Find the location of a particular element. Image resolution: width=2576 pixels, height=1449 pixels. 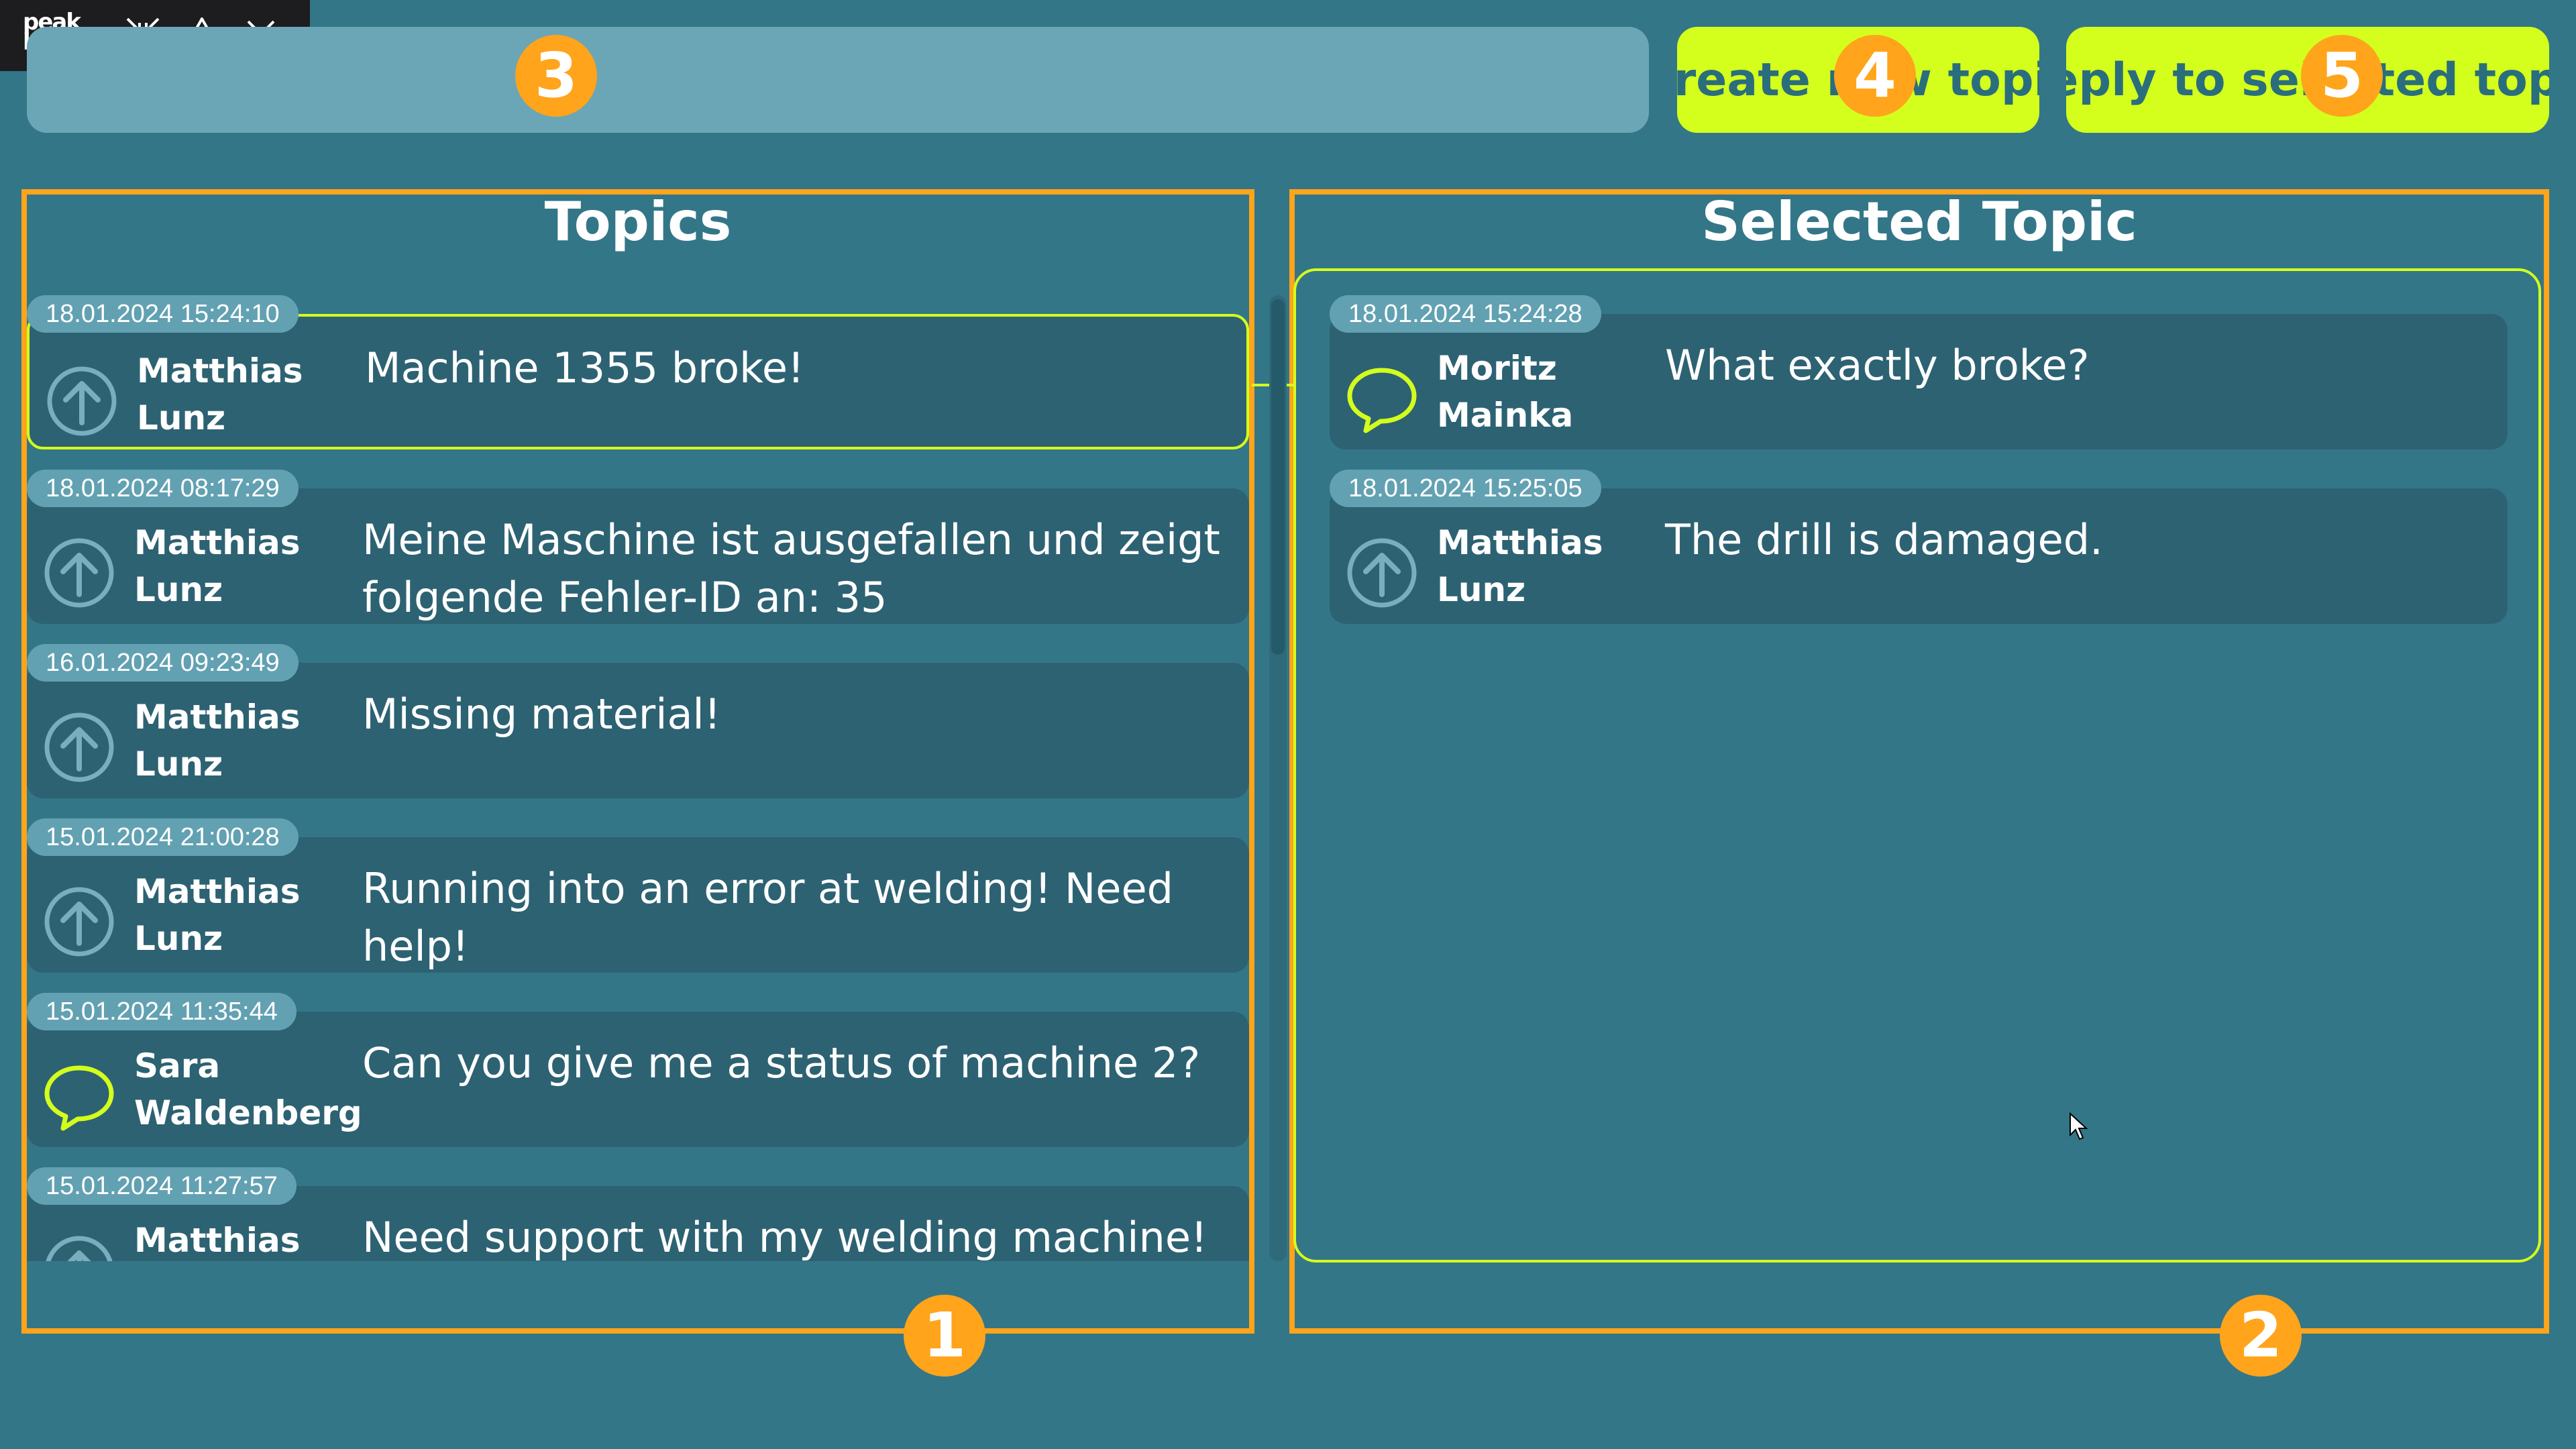

annotation-marker-1: 1 is located at coordinates (944, 1336).